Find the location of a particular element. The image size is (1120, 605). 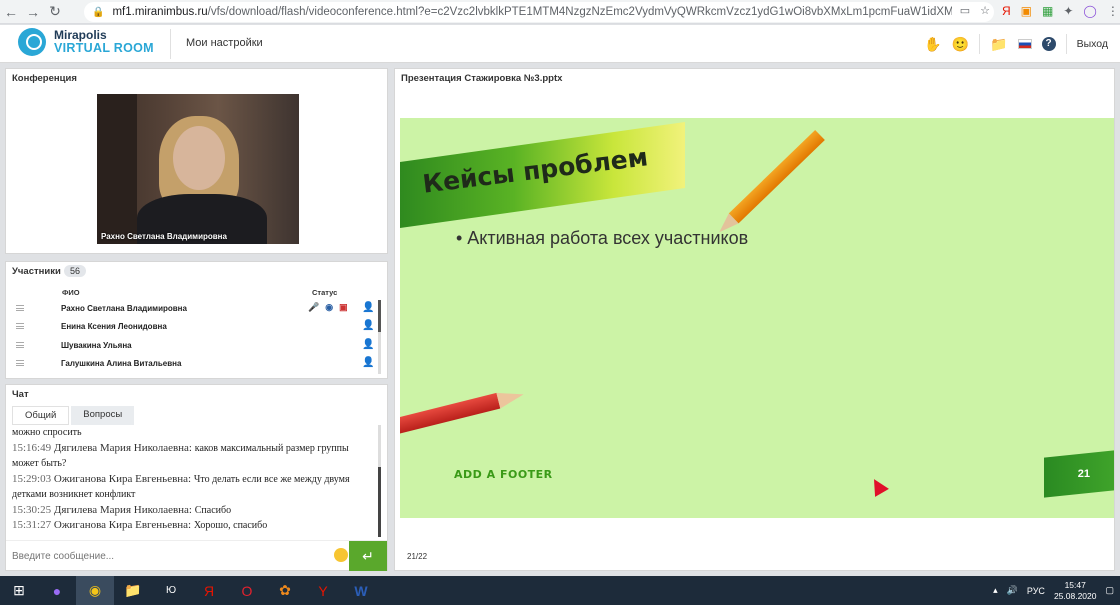

participants-scrollbar is located at coordinates (379, 337).